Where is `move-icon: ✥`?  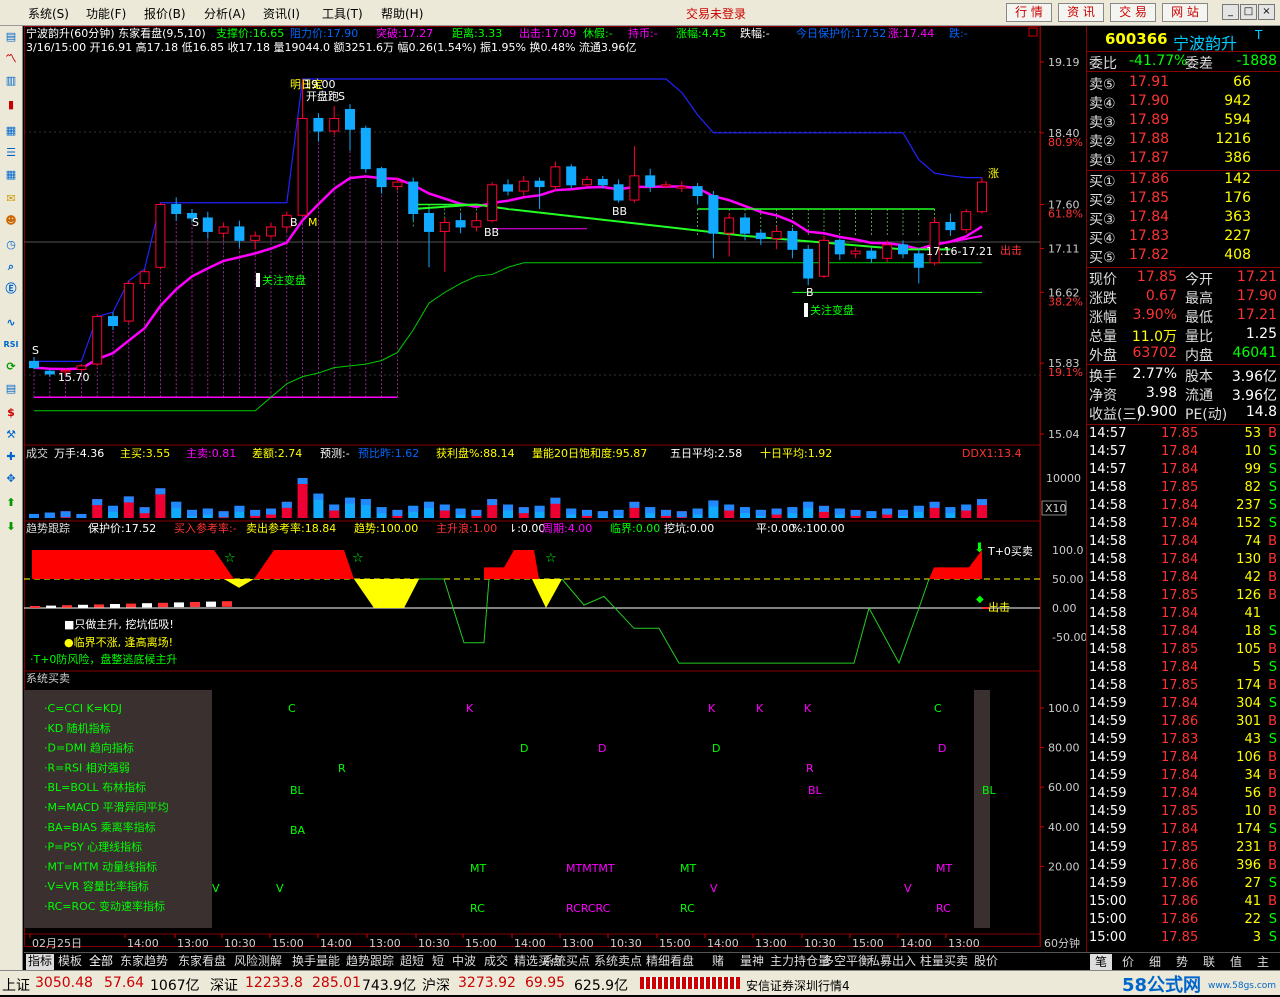 move-icon: ✥ is located at coordinates (11, 479).